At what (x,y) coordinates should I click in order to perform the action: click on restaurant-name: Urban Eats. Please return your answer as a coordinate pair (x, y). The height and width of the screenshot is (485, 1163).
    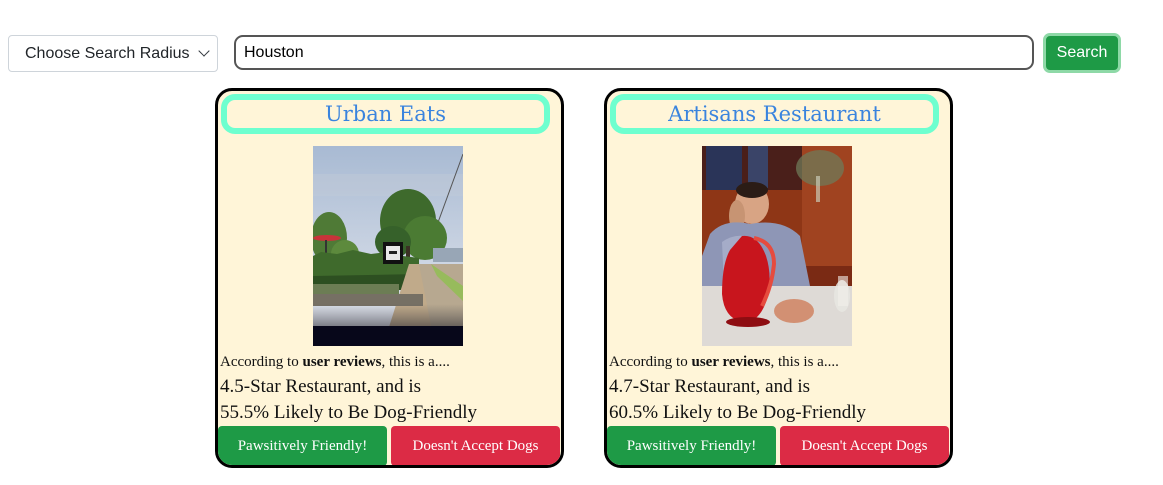
    Looking at the image, I should click on (385, 114).